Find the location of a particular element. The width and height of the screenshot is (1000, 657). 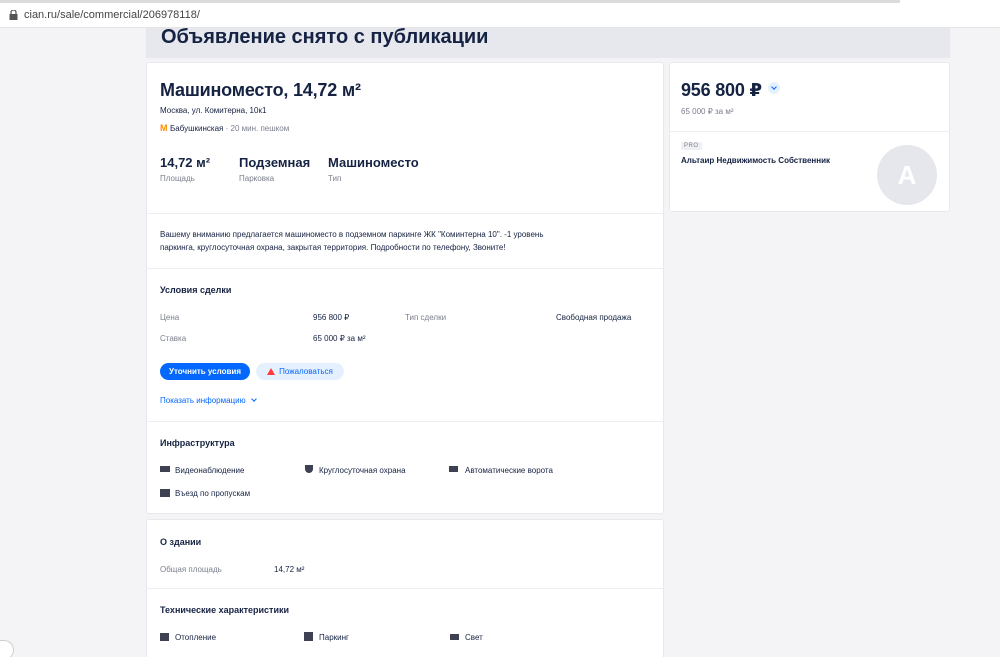

complain-button: Пожаловаться is located at coordinates (300, 371).